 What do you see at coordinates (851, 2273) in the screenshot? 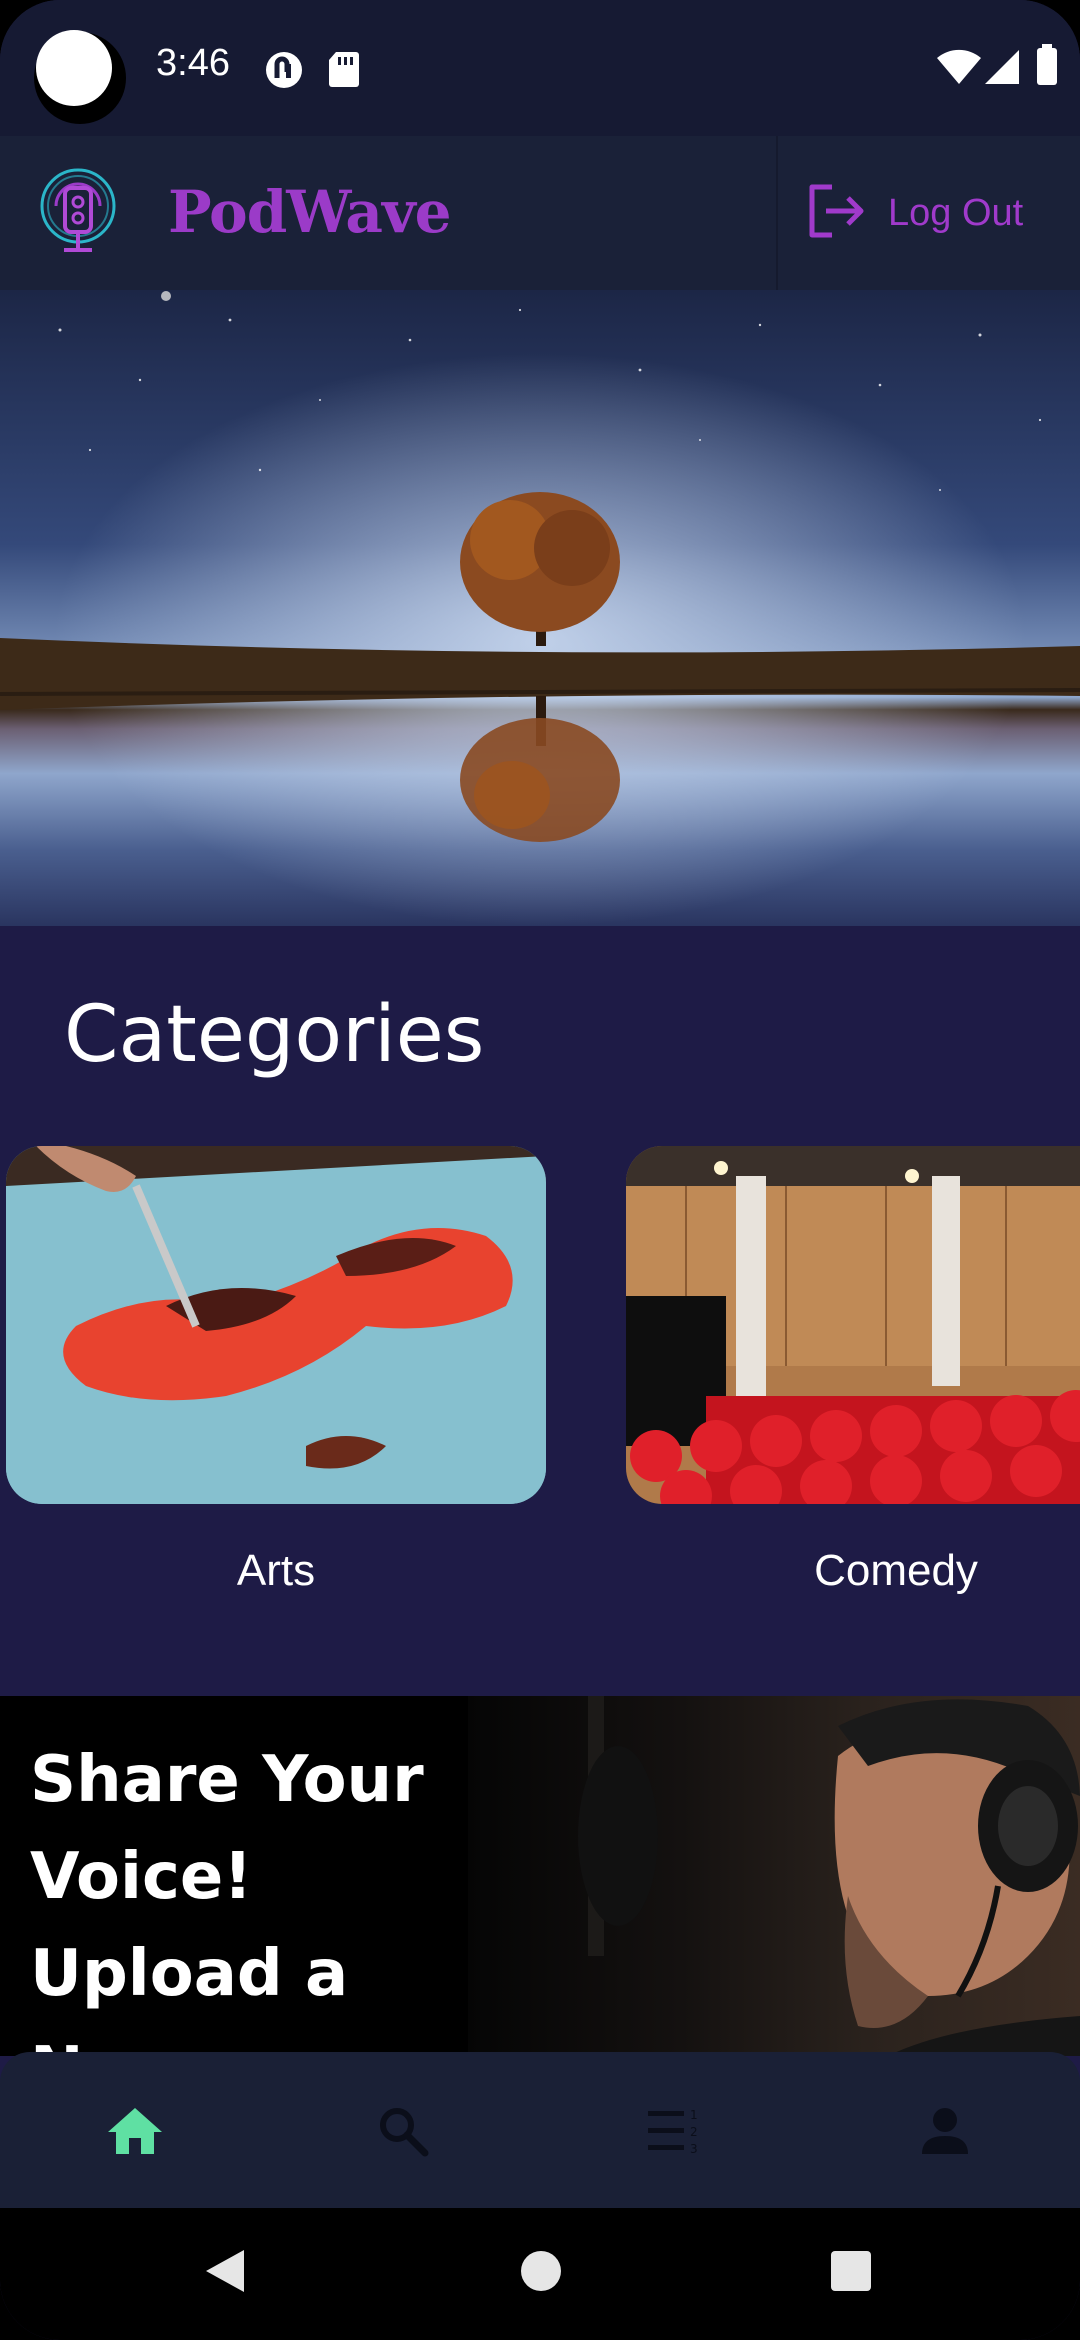
I see `recents-icon` at bounding box center [851, 2273].